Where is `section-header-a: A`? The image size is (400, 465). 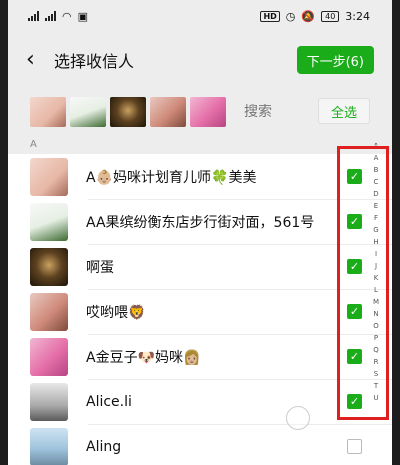
section-header-a: A is located at coordinates (200, 145).